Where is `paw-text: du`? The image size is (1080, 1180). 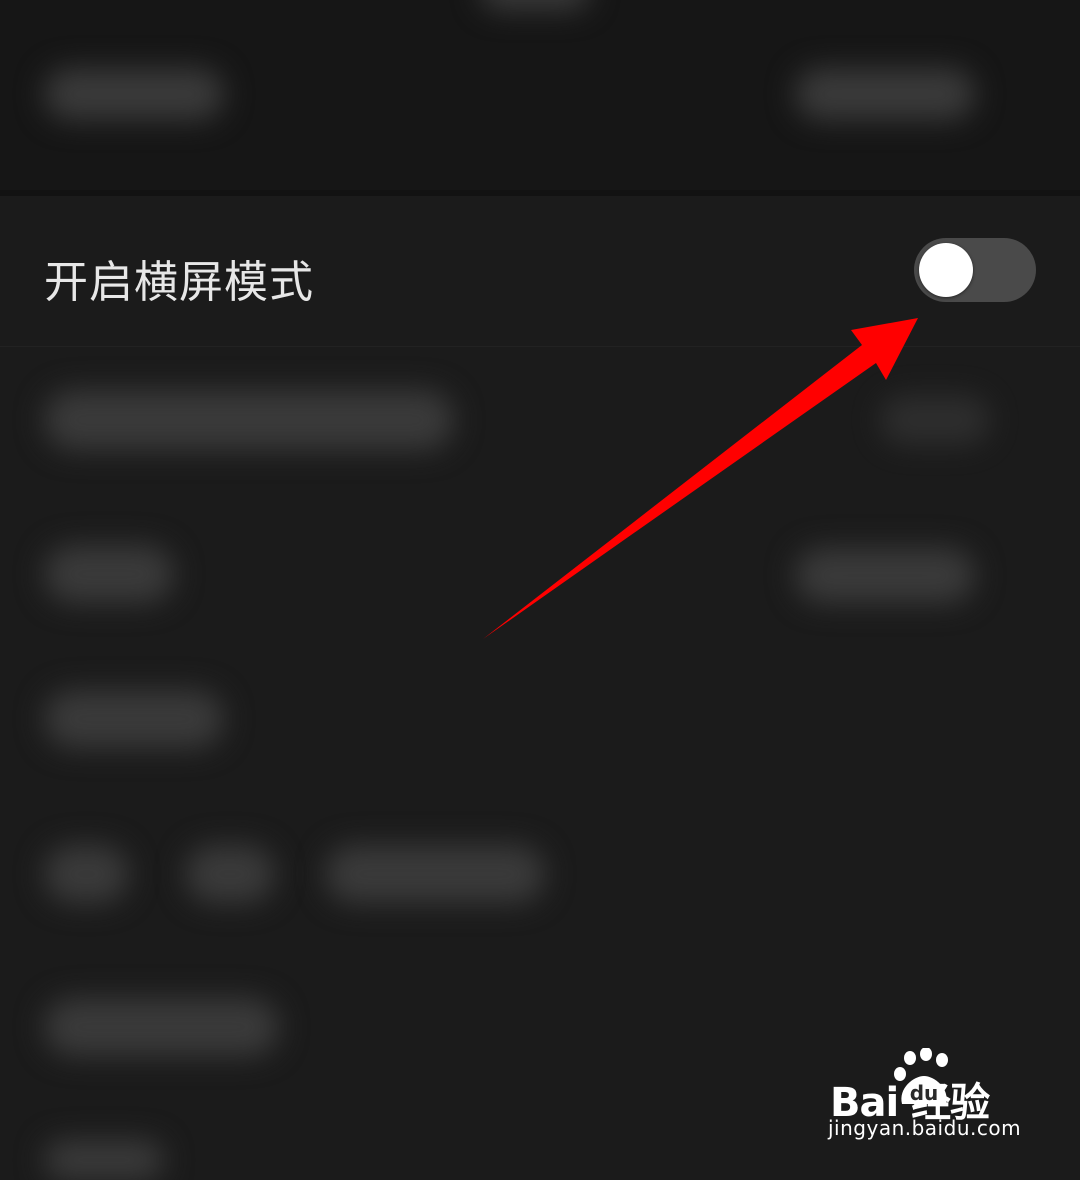
paw-text: du is located at coordinates (924, 1093).